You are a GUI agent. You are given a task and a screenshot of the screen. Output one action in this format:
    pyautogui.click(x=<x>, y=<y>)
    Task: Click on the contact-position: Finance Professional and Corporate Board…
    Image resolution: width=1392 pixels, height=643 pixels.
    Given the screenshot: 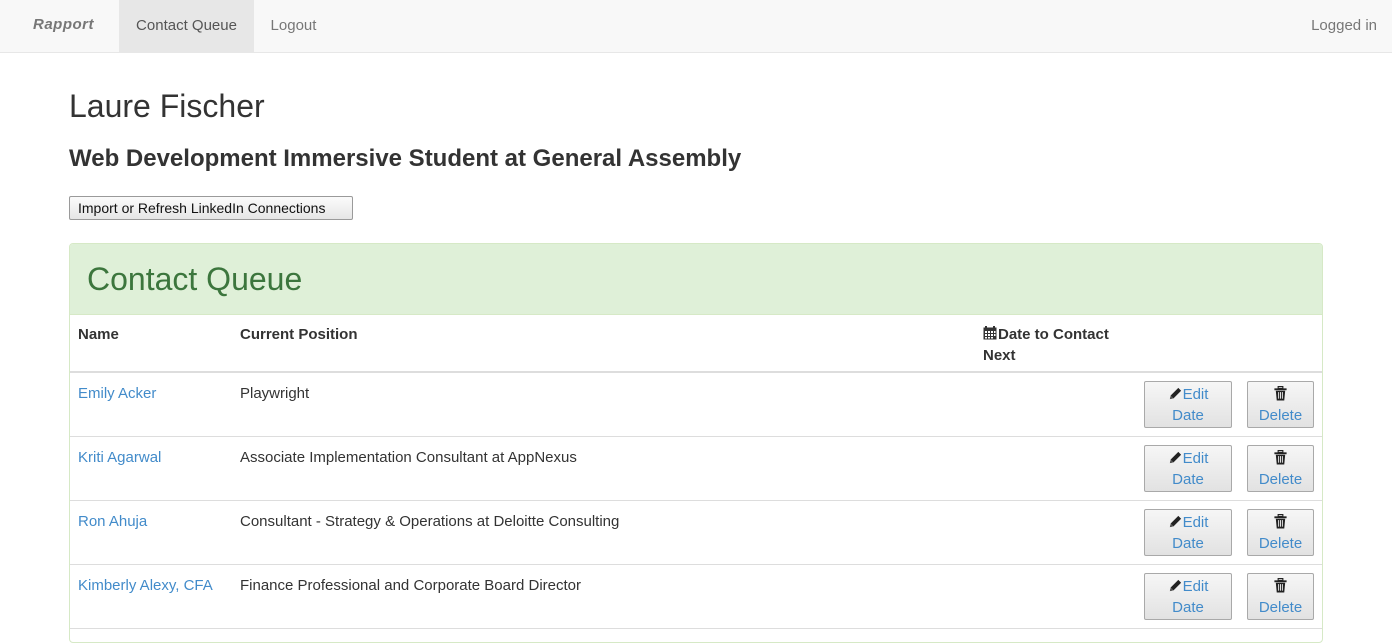 What is the action you would take?
    pyautogui.click(x=411, y=585)
    